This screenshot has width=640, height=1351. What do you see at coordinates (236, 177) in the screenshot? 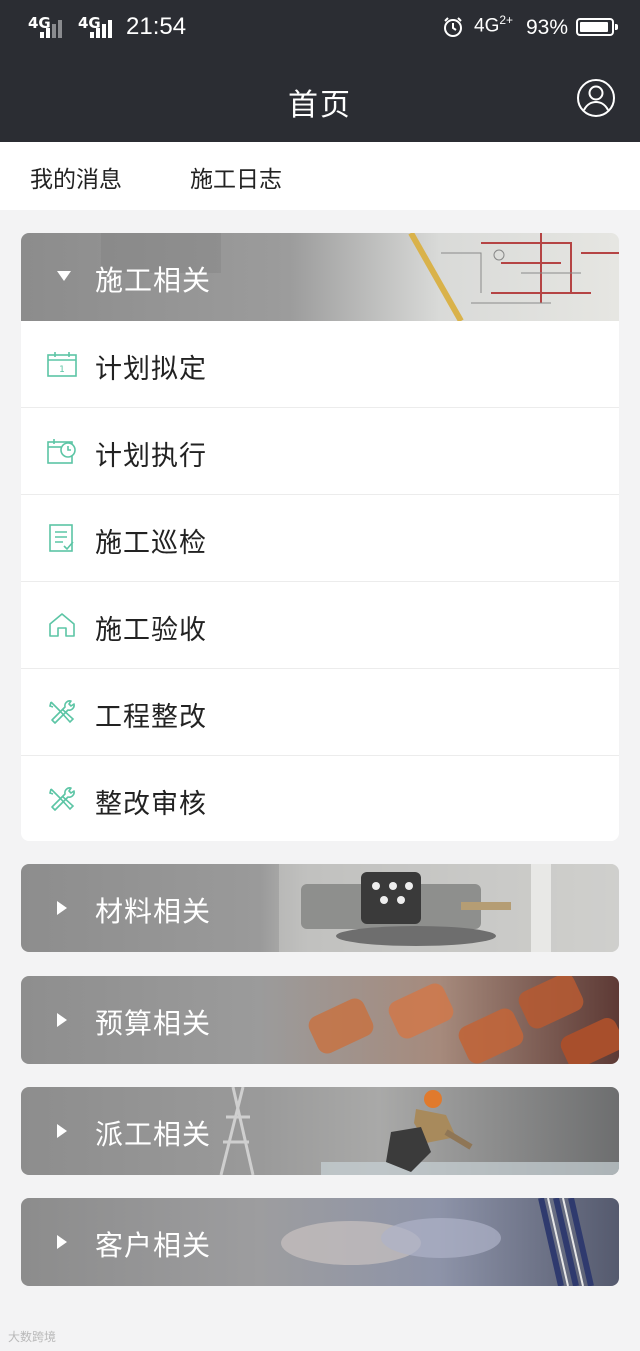
I see `tab-construction-log: 施工日志` at bounding box center [236, 177].